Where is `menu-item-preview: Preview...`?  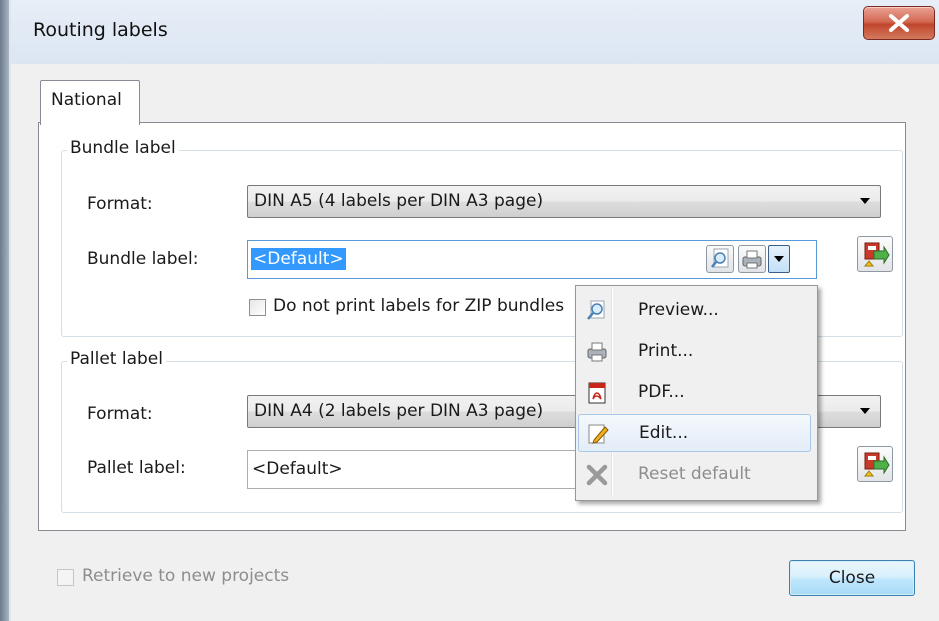 menu-item-preview: Preview... is located at coordinates (695, 311).